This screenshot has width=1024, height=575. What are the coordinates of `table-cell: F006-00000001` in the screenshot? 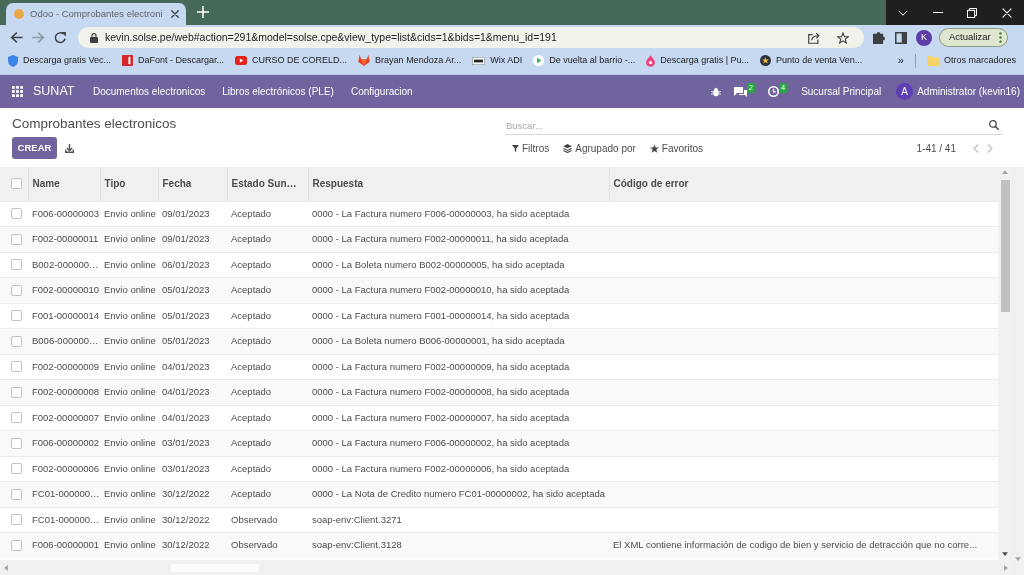 It's located at (64, 545).